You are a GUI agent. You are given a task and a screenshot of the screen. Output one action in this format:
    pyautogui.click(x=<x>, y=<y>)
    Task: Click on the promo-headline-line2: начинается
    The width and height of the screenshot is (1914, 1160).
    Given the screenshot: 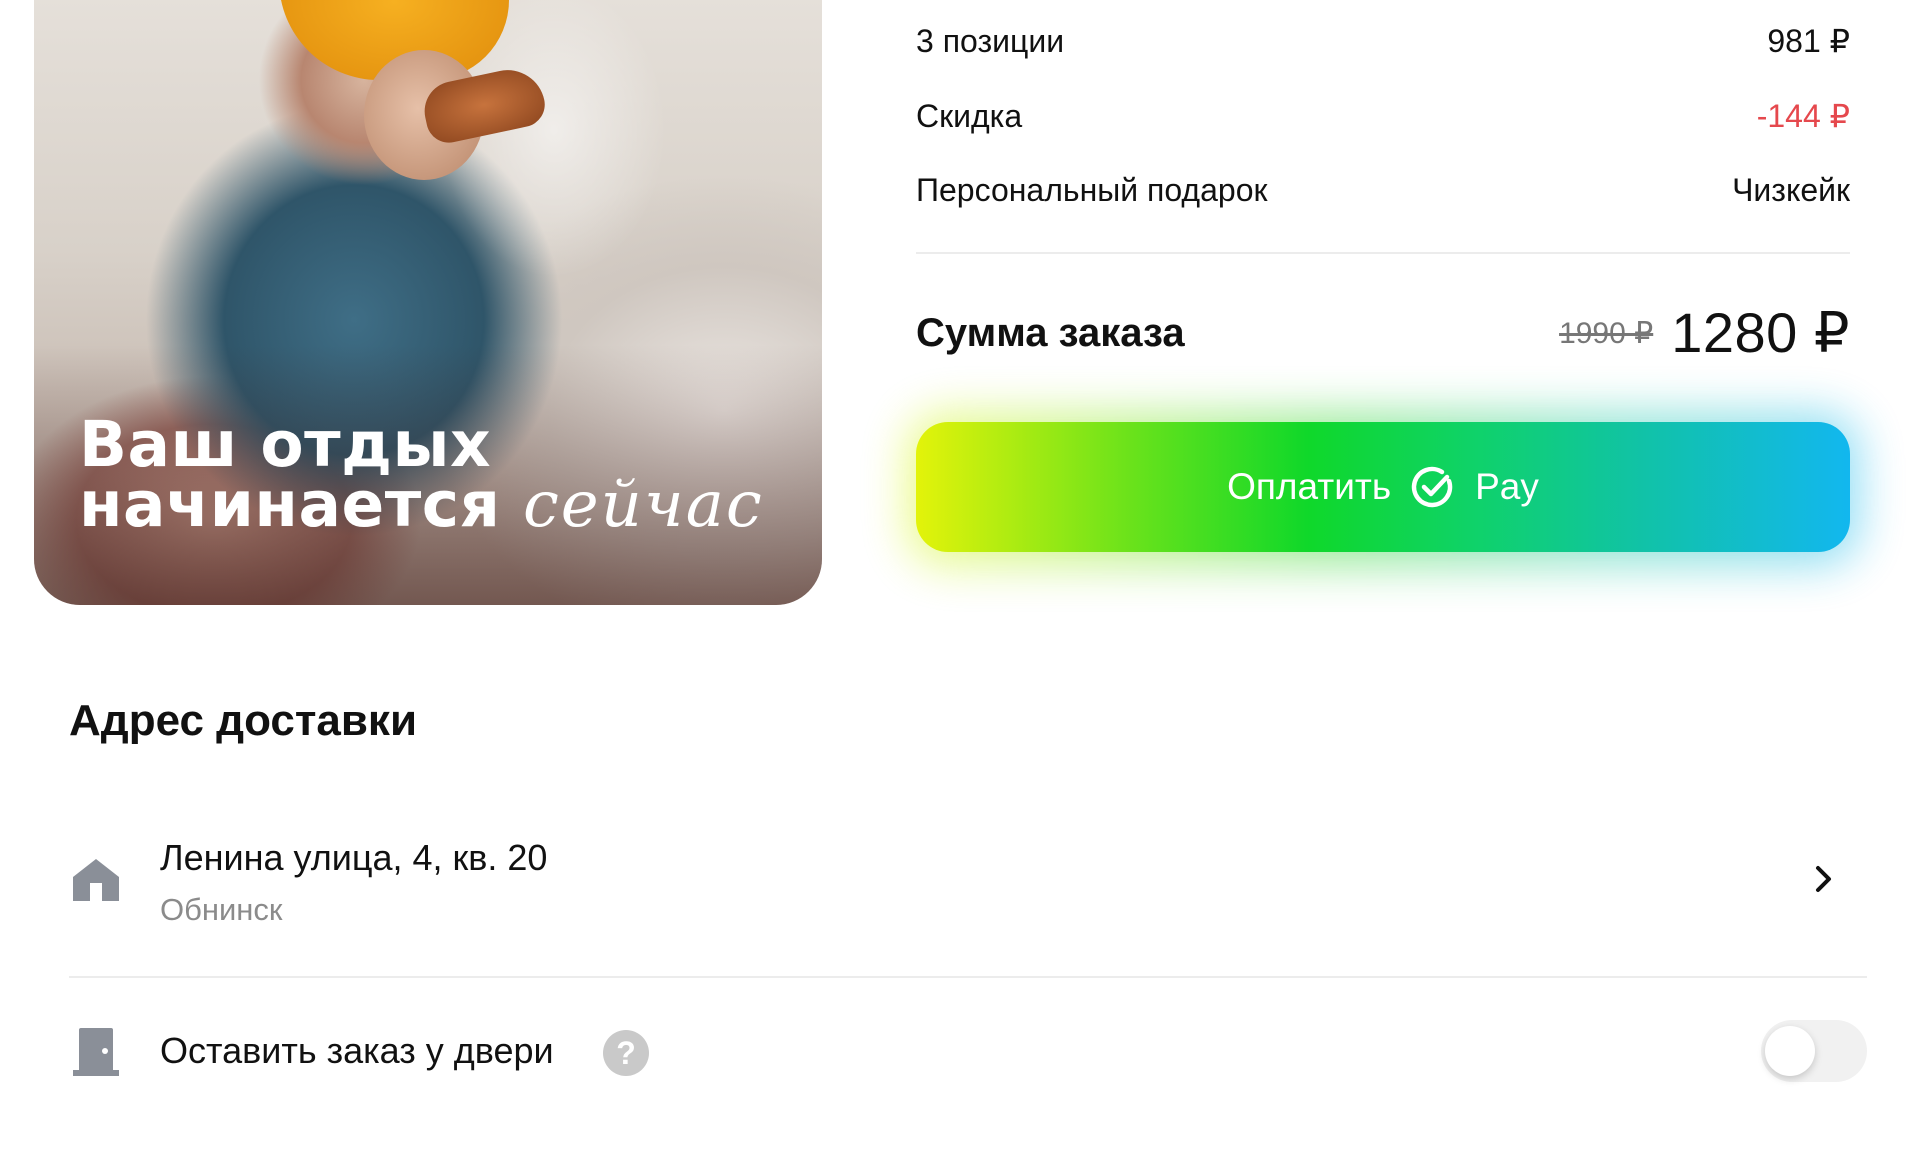 What is the action you would take?
    pyautogui.click(x=290, y=504)
    